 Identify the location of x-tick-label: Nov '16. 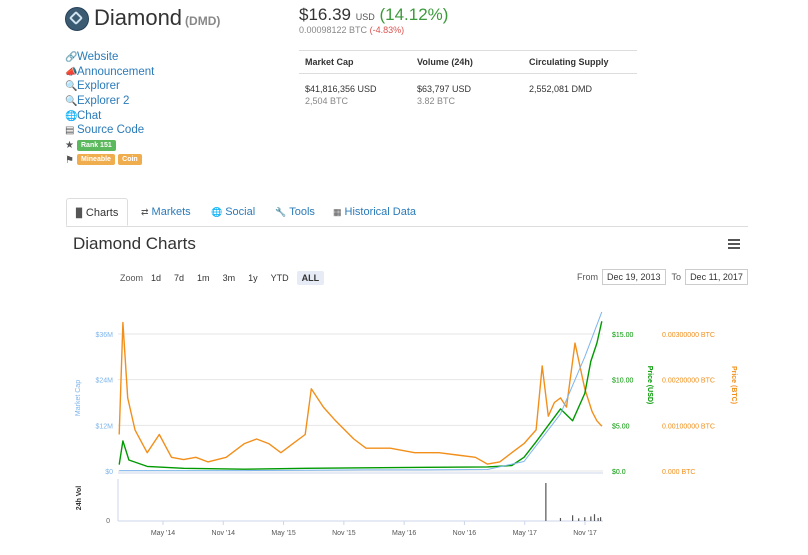
(465, 533).